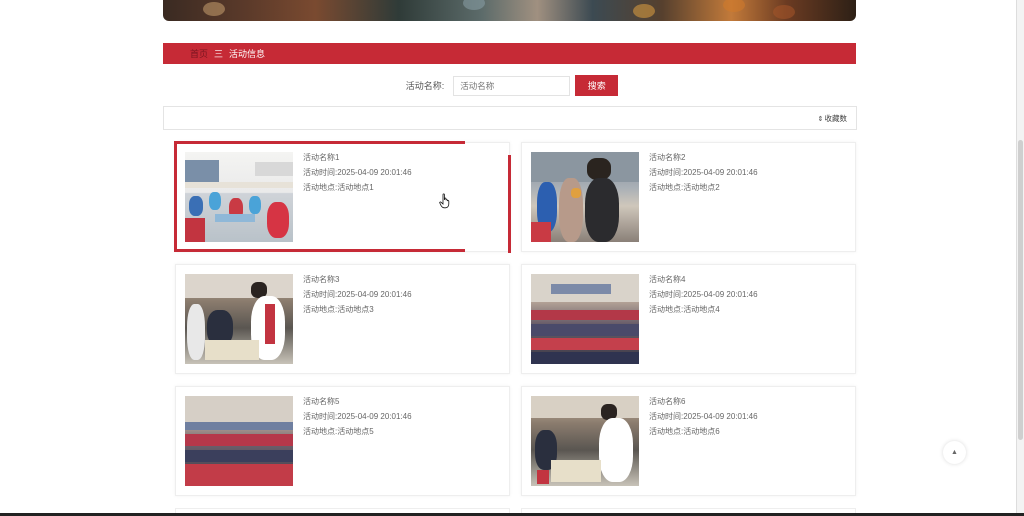 The height and width of the screenshot is (516, 1024). I want to click on sort-bar: ⇕收藏数, so click(510, 118).